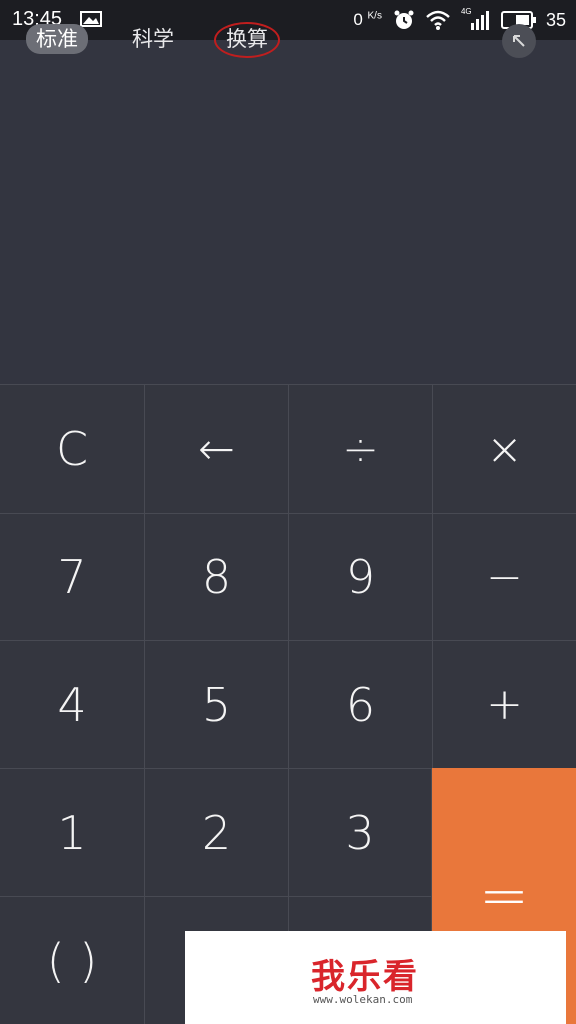 The height and width of the screenshot is (1024, 576). Describe the element at coordinates (72, 832) in the screenshot. I see `digit-1-key: 1` at that location.